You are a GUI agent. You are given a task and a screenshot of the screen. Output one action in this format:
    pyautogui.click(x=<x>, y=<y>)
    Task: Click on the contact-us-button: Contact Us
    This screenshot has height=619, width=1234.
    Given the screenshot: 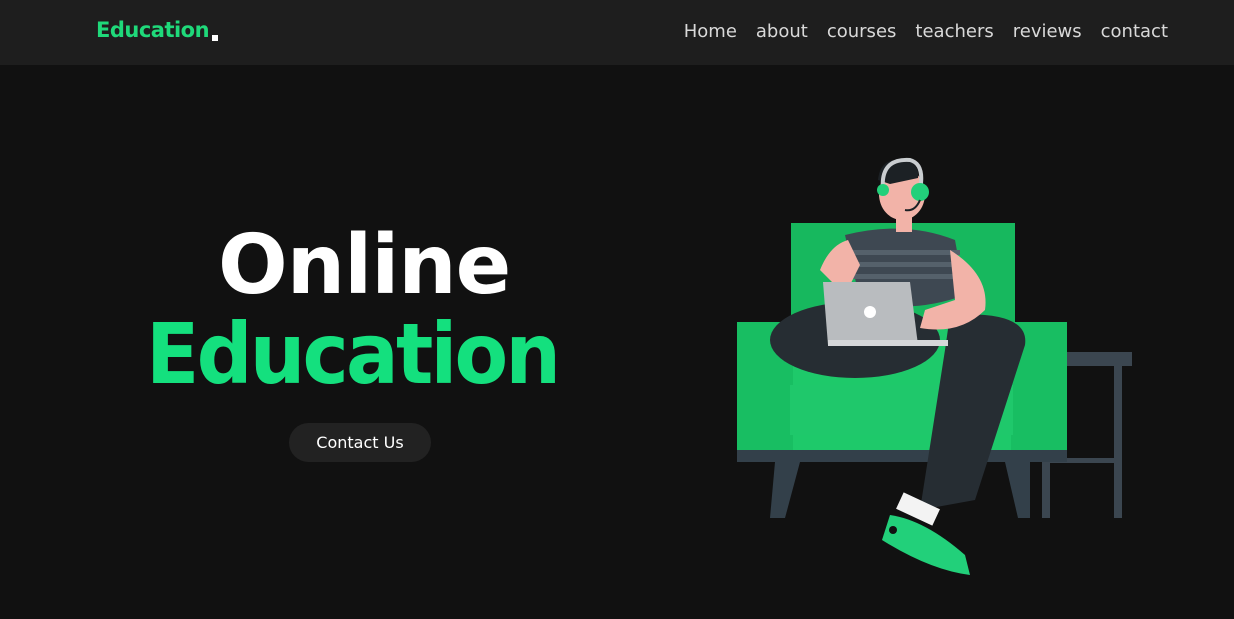 What is the action you would take?
    pyautogui.click(x=360, y=442)
    